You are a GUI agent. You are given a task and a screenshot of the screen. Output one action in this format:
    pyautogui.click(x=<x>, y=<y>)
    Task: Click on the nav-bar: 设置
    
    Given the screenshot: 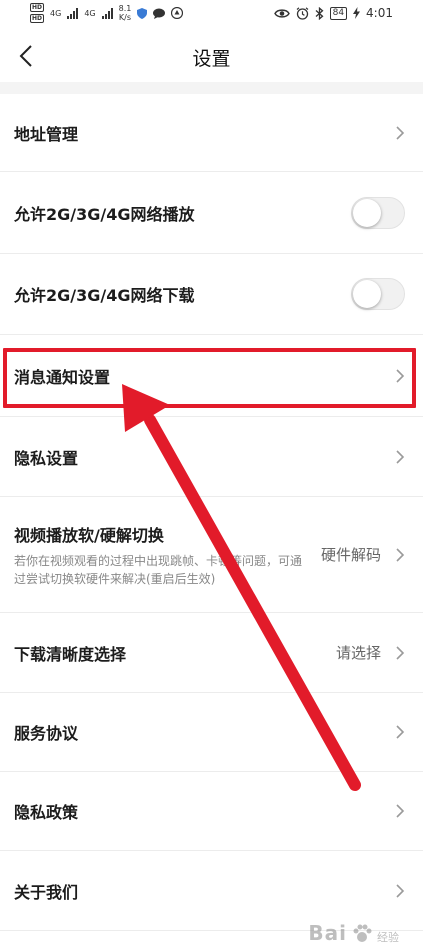 What is the action you would take?
    pyautogui.click(x=211, y=56)
    